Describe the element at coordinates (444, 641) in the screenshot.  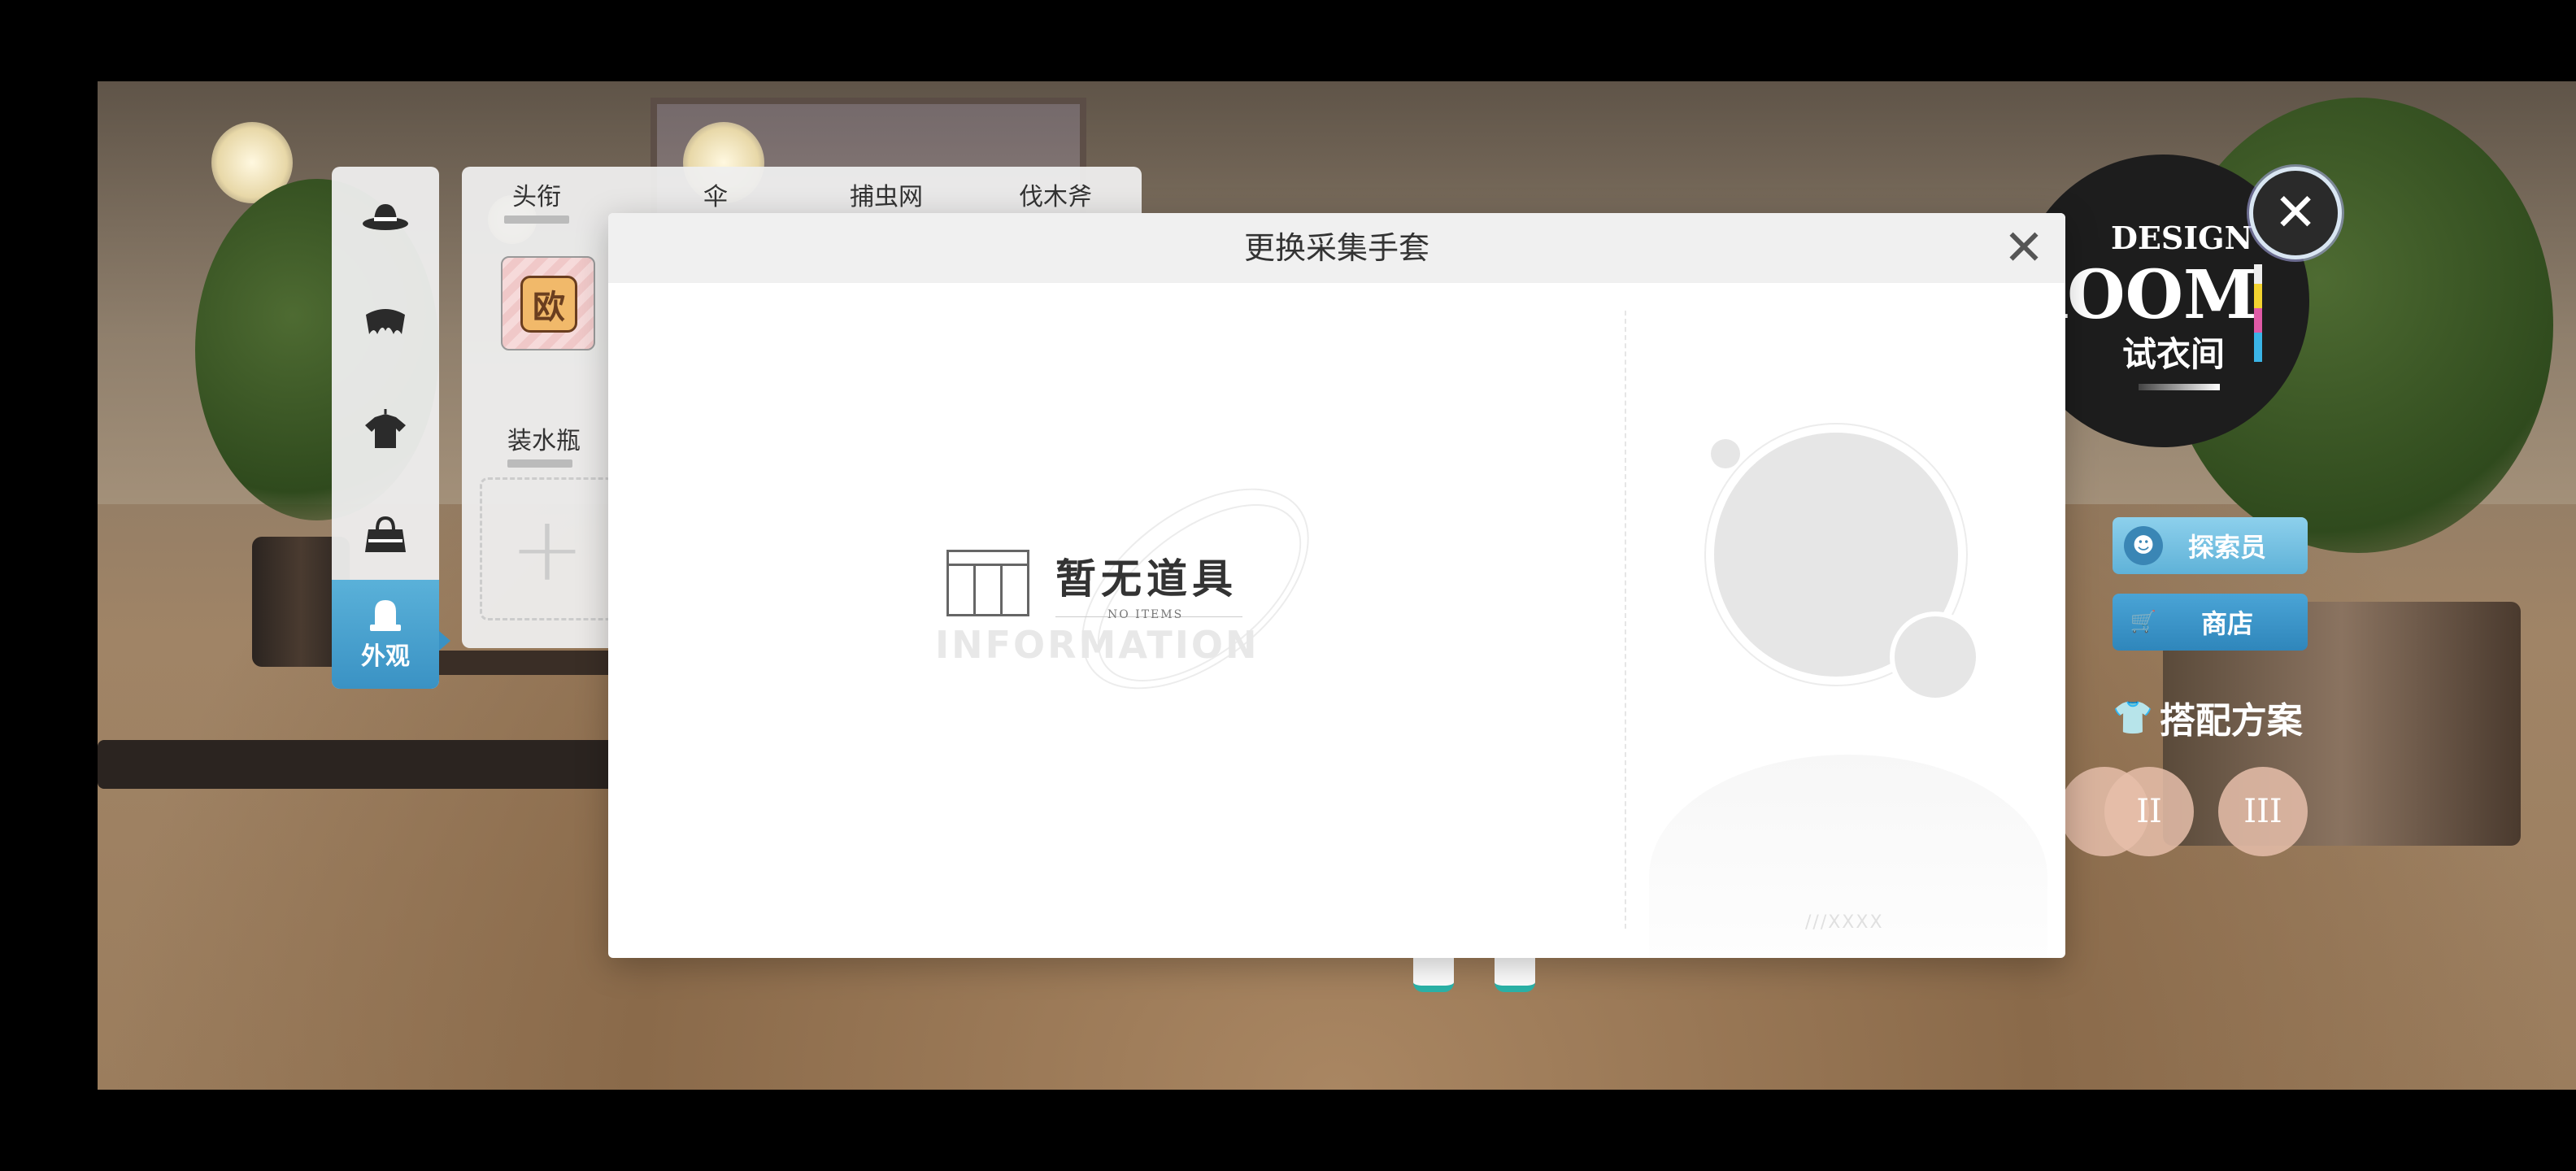
I see `active-category-arrow` at that location.